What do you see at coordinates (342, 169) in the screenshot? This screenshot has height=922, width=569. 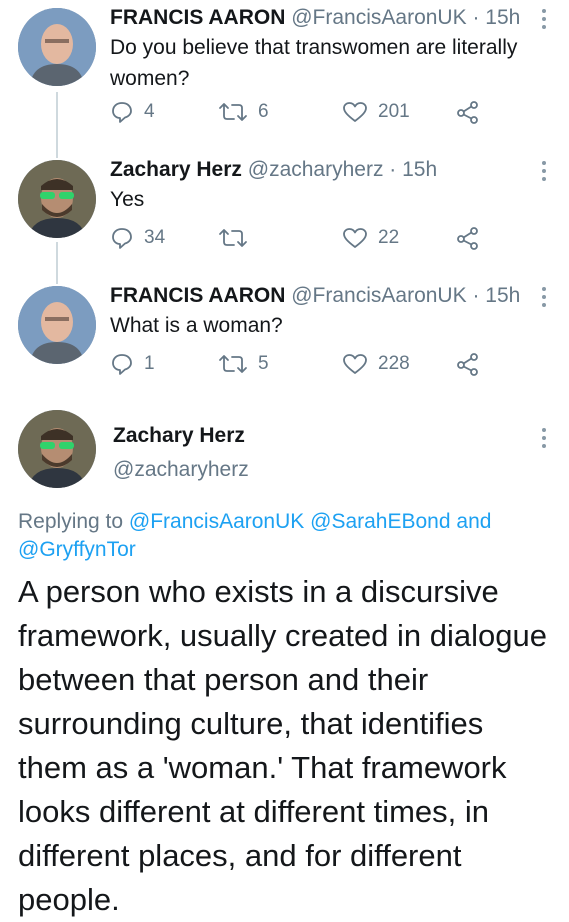 I see `author-handle: @zacharyherz · 15h` at bounding box center [342, 169].